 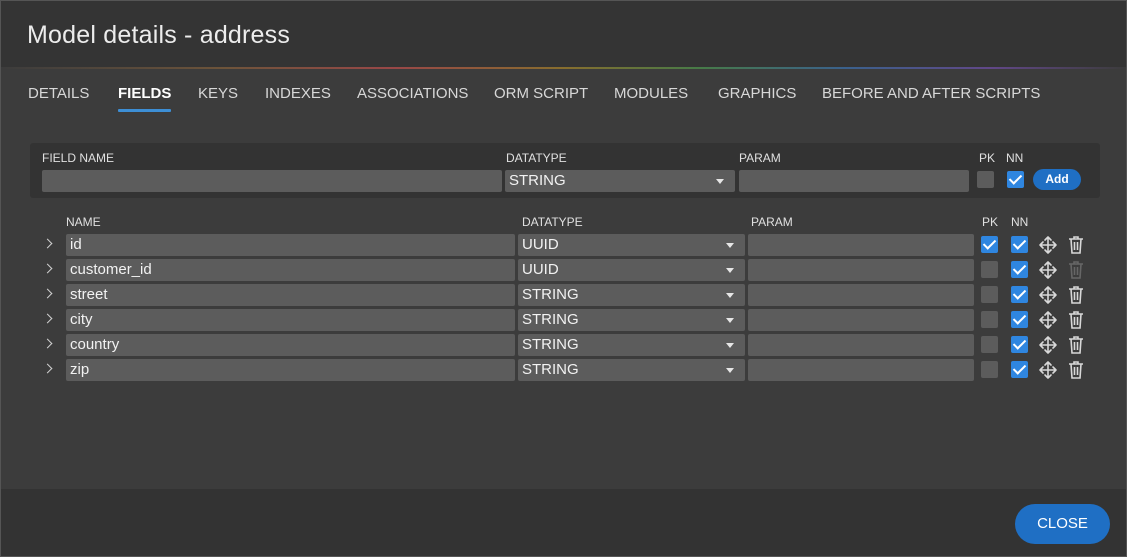 What do you see at coordinates (83, 222) in the screenshot?
I see `name-column-header: NAME` at bounding box center [83, 222].